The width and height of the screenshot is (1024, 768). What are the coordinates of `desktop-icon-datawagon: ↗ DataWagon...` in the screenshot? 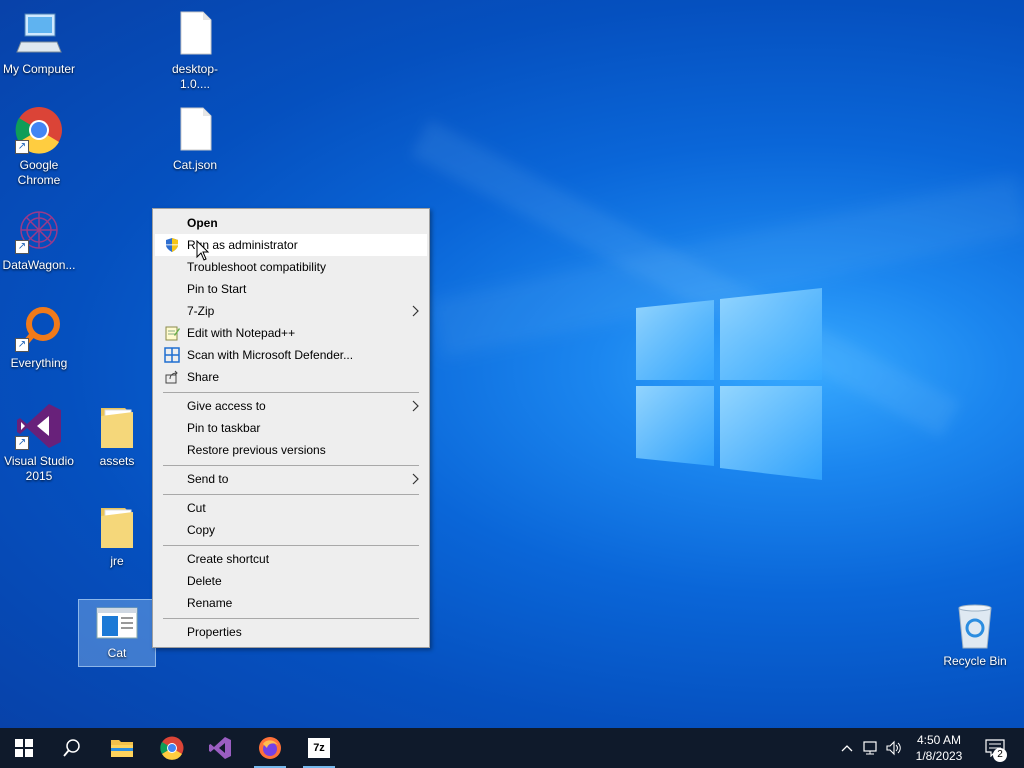 It's located at (39, 239).